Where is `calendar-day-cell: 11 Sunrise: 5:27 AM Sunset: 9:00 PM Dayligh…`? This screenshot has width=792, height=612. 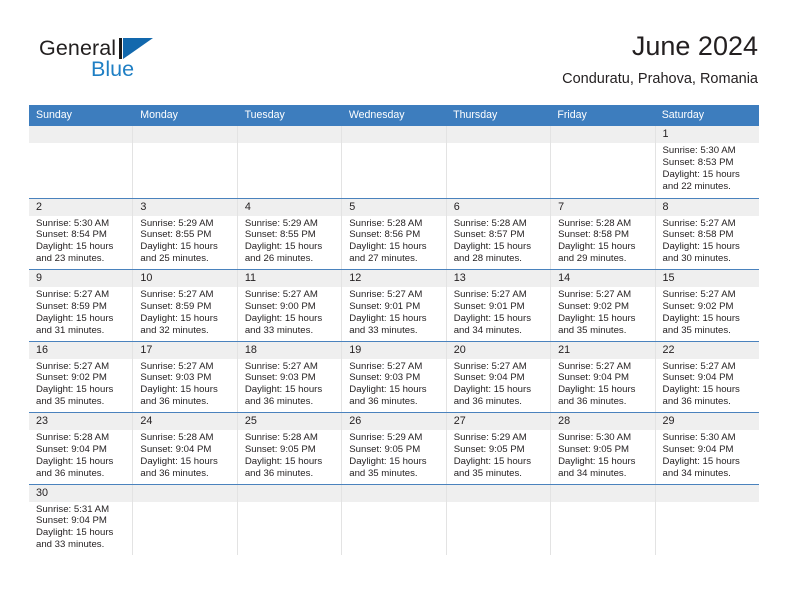 calendar-day-cell: 11 Sunrise: 5:27 AM Sunset: 9:00 PM Dayligh… is located at coordinates (289, 305).